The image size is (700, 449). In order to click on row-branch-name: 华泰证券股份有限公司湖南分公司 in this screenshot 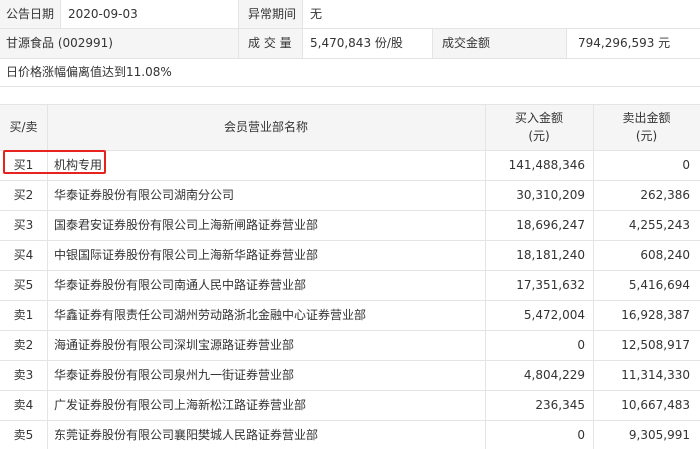, I will do `click(144, 195)`.